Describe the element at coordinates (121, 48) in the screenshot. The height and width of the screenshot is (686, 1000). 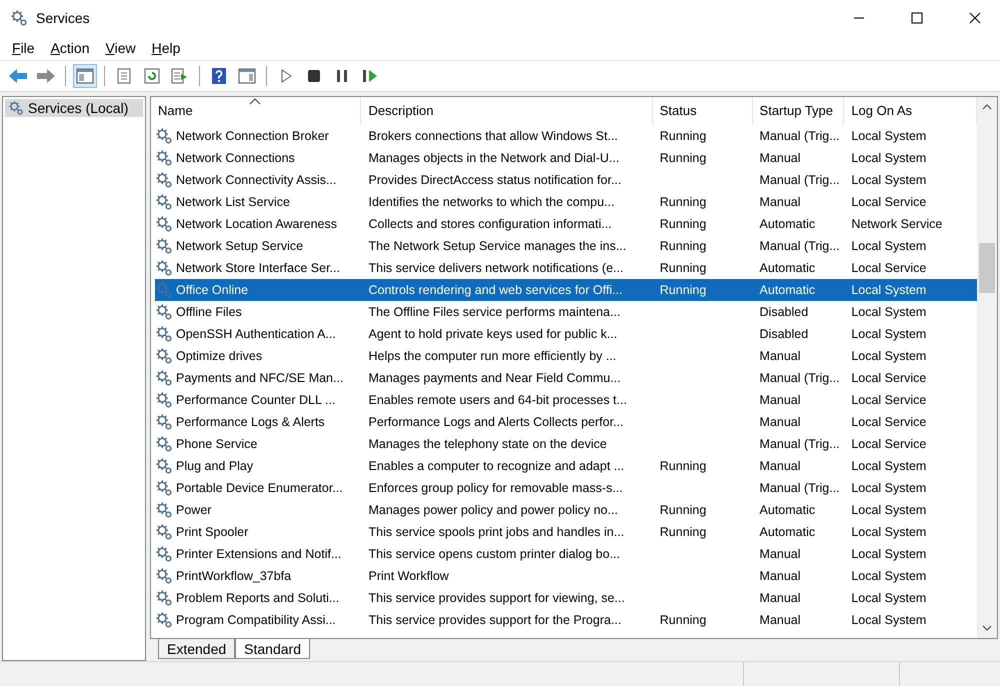
I see `menu-item: View` at that location.